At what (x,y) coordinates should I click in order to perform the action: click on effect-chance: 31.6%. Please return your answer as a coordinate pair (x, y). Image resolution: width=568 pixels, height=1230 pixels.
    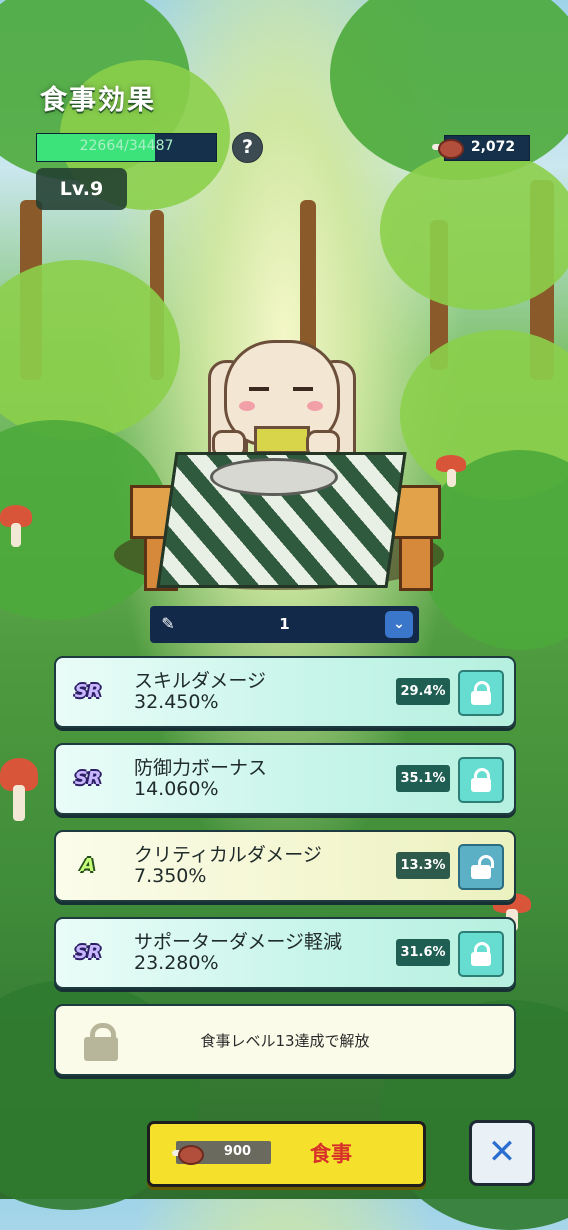
    Looking at the image, I should click on (423, 952).